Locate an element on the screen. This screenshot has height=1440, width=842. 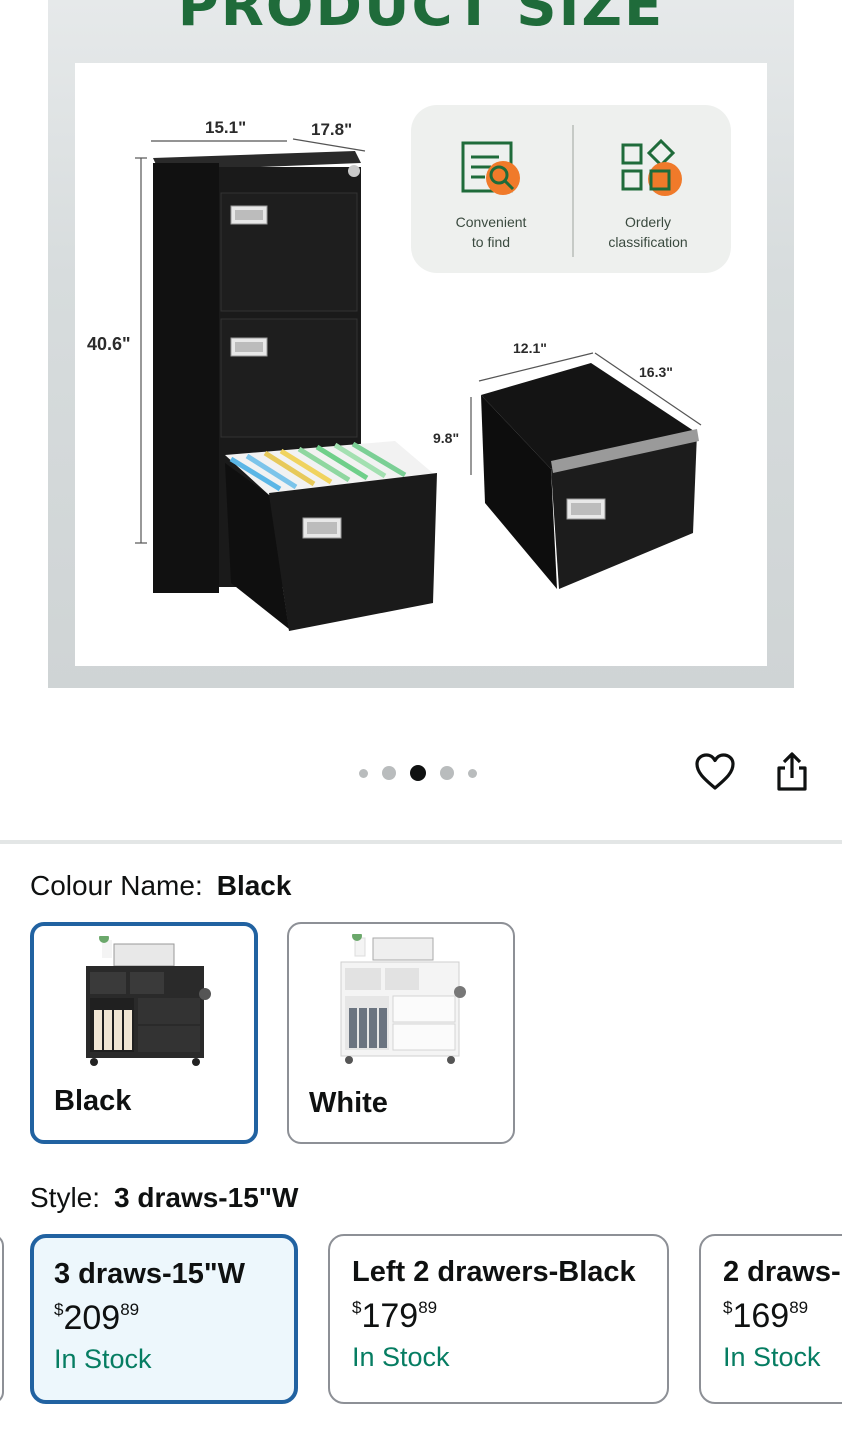
feature-1-line2: to find is located at coordinates (491, 242).